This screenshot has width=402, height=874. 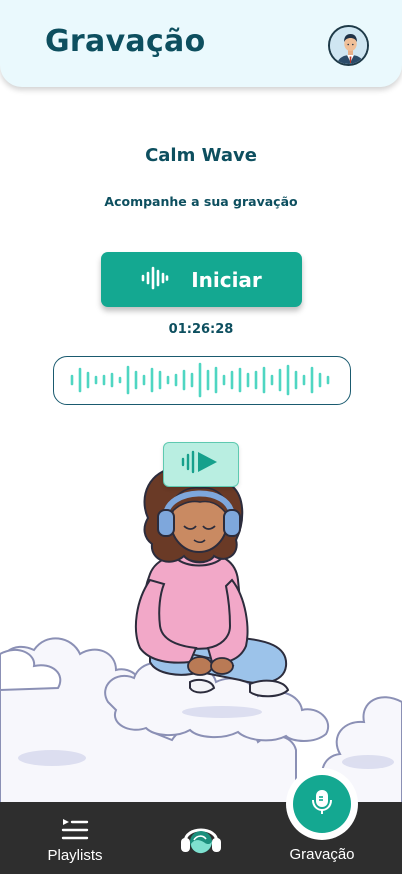 I want to click on record-fab-button, so click(x=322, y=804).